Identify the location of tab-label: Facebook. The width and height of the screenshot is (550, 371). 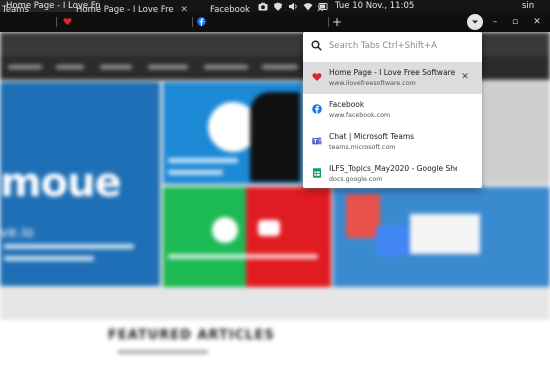
(230, 10).